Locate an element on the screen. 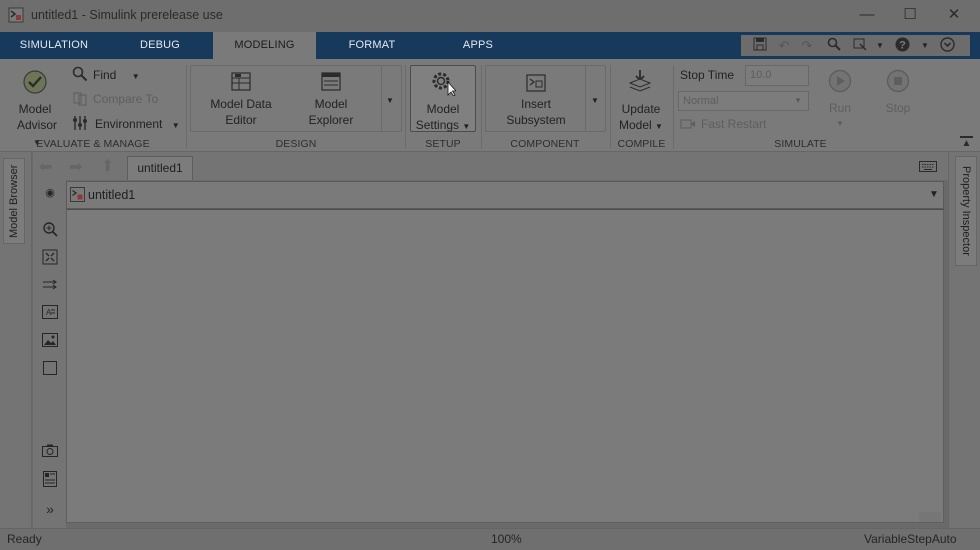 Image resolution: width=980 pixels, height=550 pixels. run-icon is located at coordinates (840, 81).